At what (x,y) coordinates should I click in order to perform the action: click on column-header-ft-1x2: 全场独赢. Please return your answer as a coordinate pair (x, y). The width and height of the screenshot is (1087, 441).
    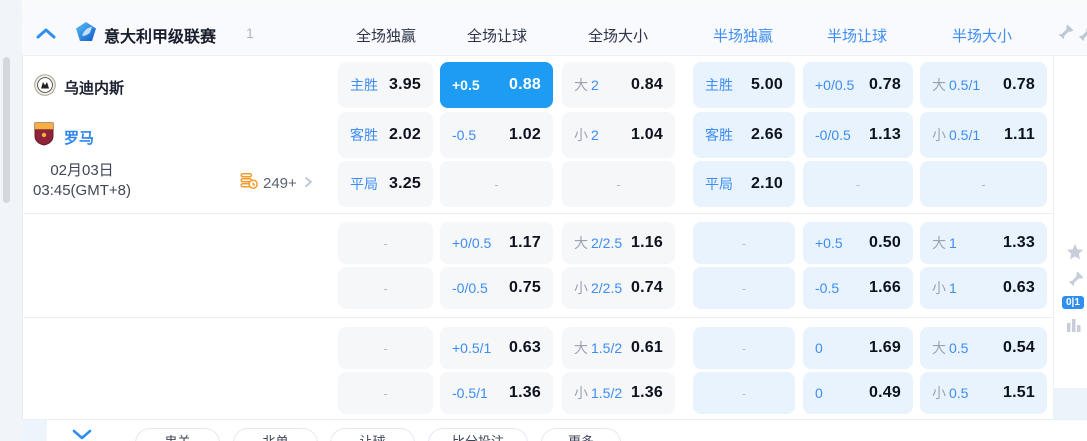
    Looking at the image, I should click on (386, 36).